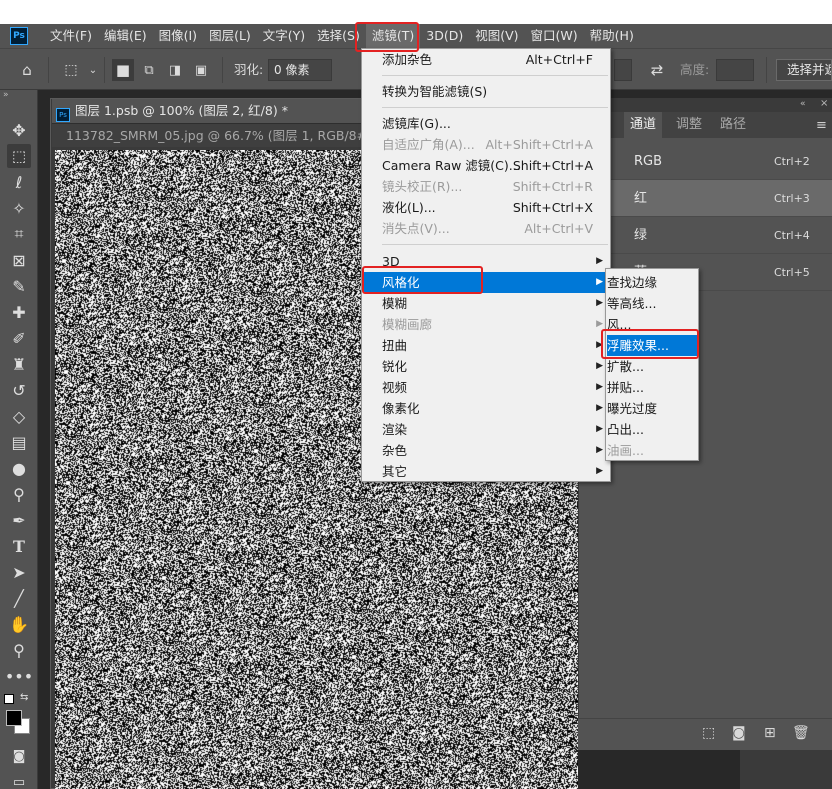  Describe the element at coordinates (804, 70) in the screenshot. I see `select-and-mask-button: 选择并遮` at that location.